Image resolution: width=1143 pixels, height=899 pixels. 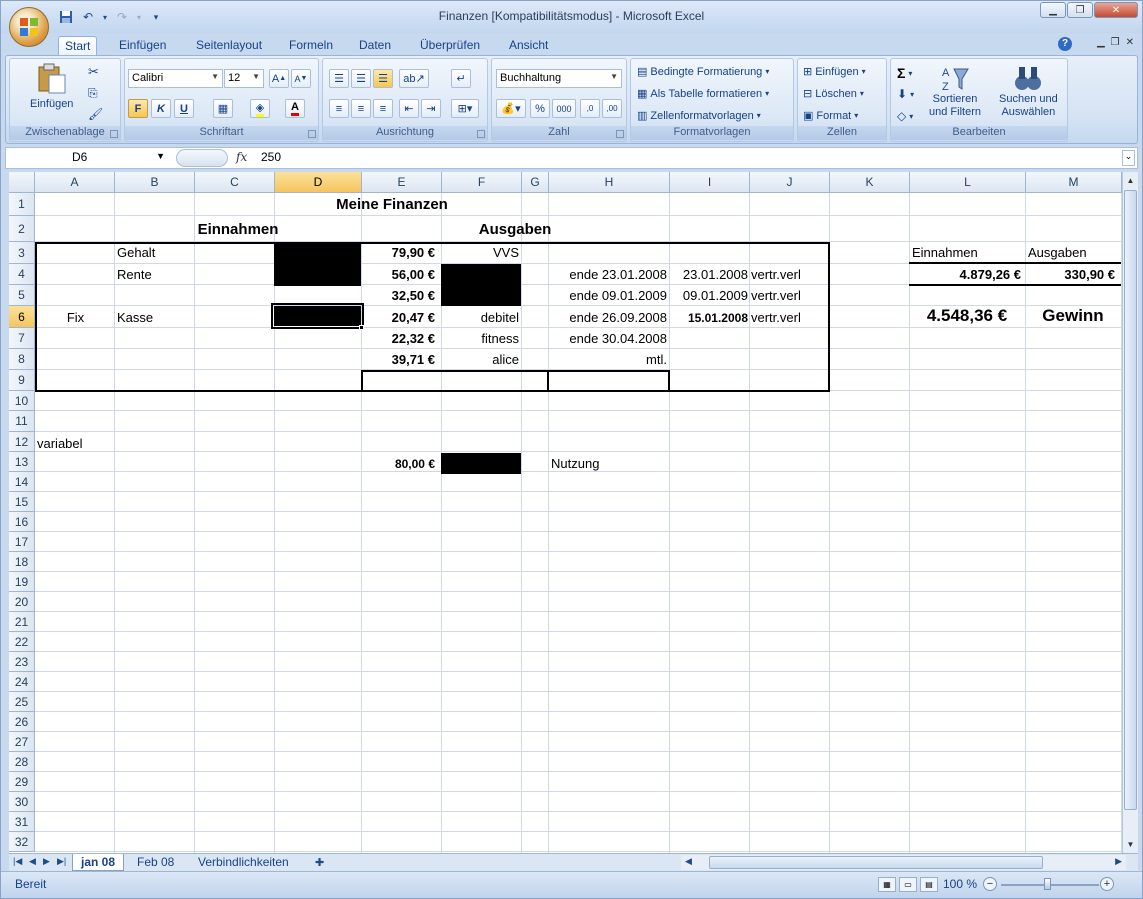 What do you see at coordinates (22, 295) in the screenshot?
I see `row-header-5: 5` at bounding box center [22, 295].